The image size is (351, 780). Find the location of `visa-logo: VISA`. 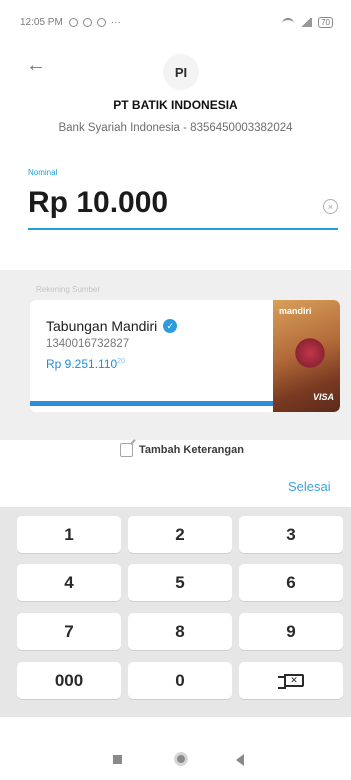

visa-logo: VISA is located at coordinates (323, 397).